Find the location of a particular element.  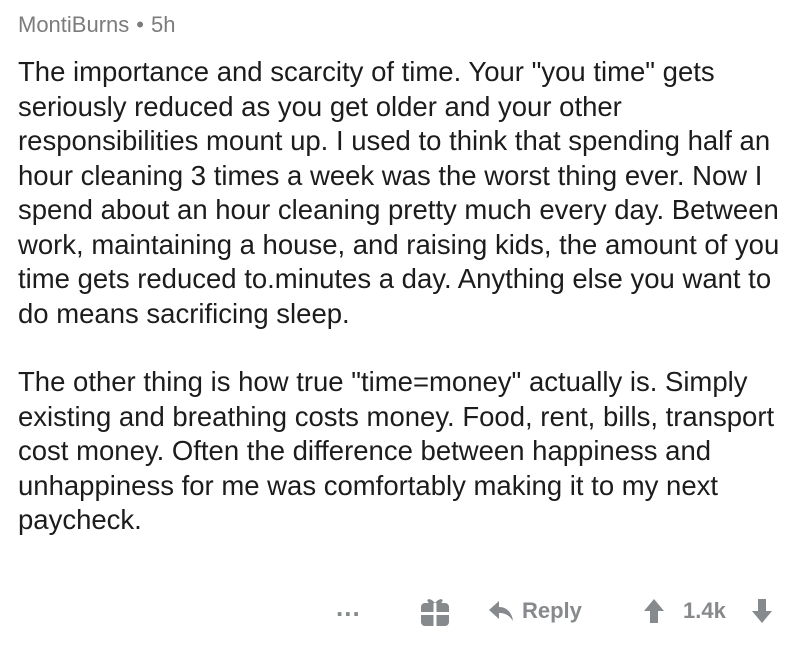

vote-score: 1.4k is located at coordinates (704, 610).